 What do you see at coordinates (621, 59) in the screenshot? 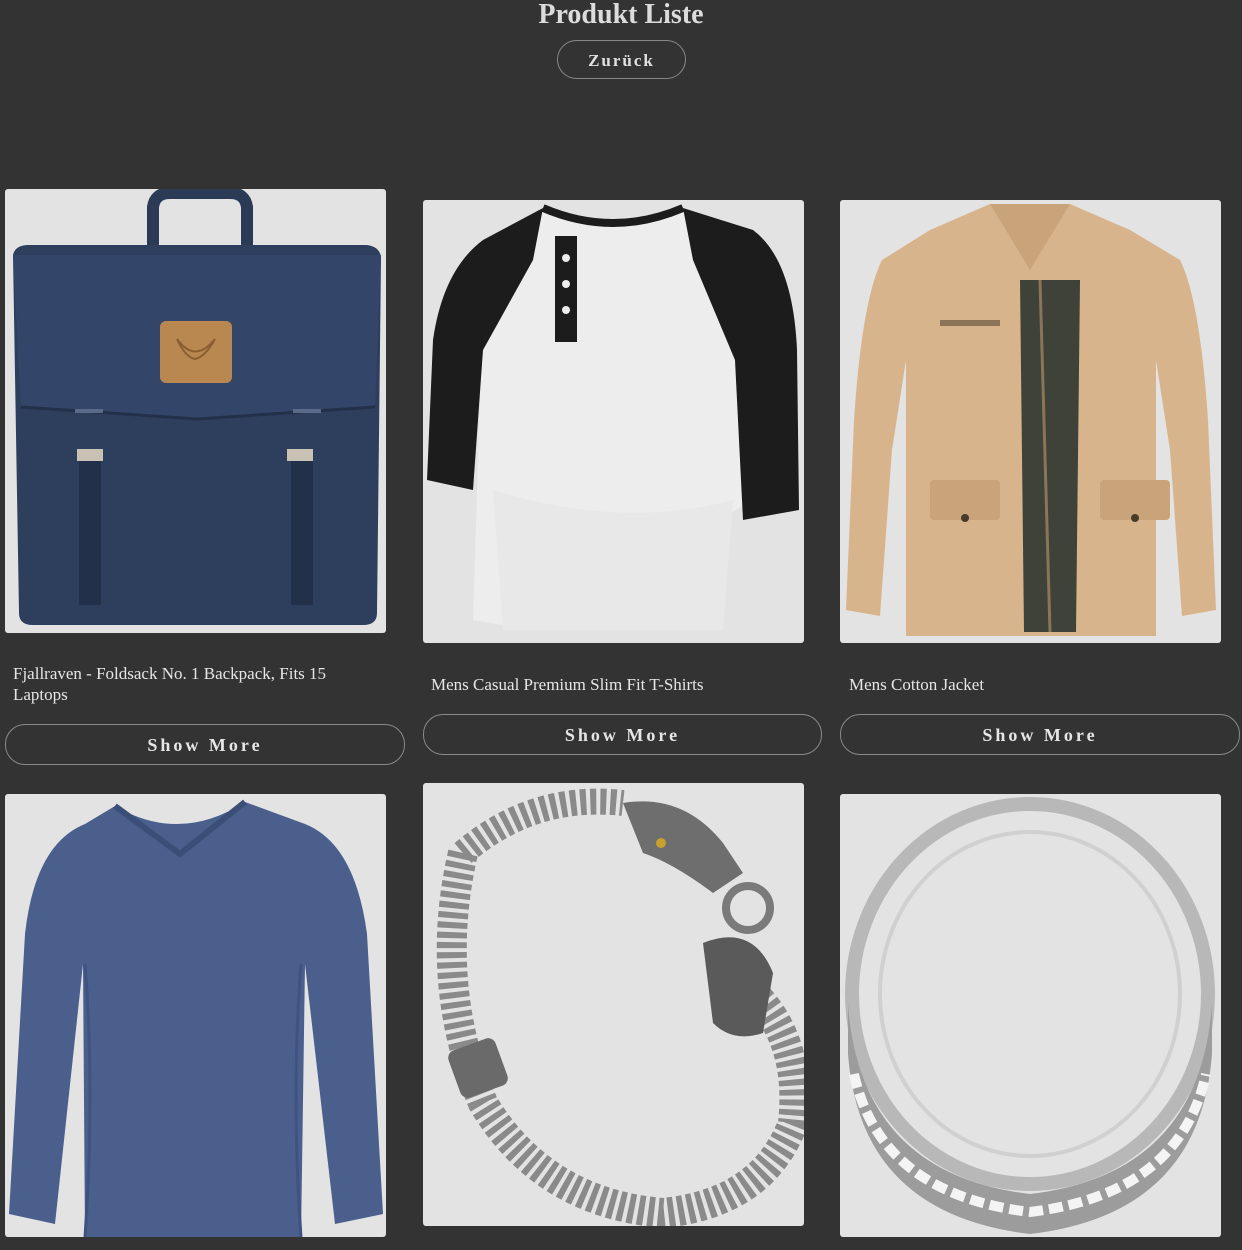
I see `back-button: Zurück` at bounding box center [621, 59].